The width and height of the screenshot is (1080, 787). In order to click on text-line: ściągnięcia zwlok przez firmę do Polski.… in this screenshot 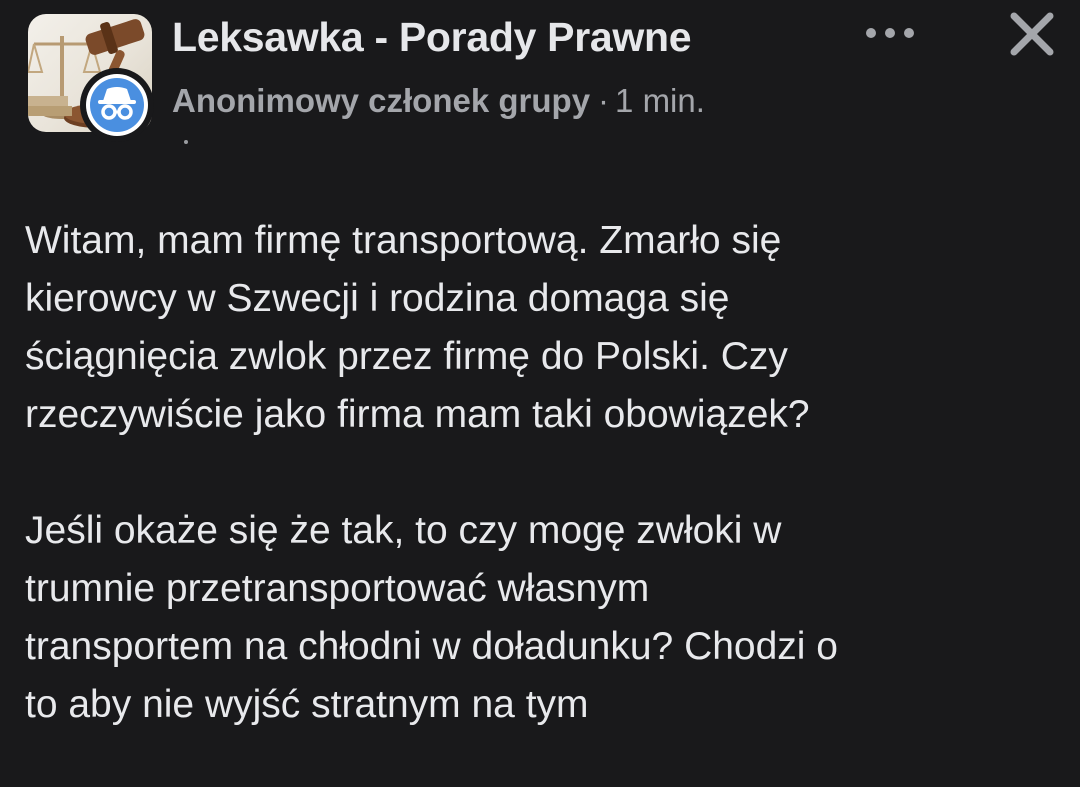, I will do `click(406, 356)`.